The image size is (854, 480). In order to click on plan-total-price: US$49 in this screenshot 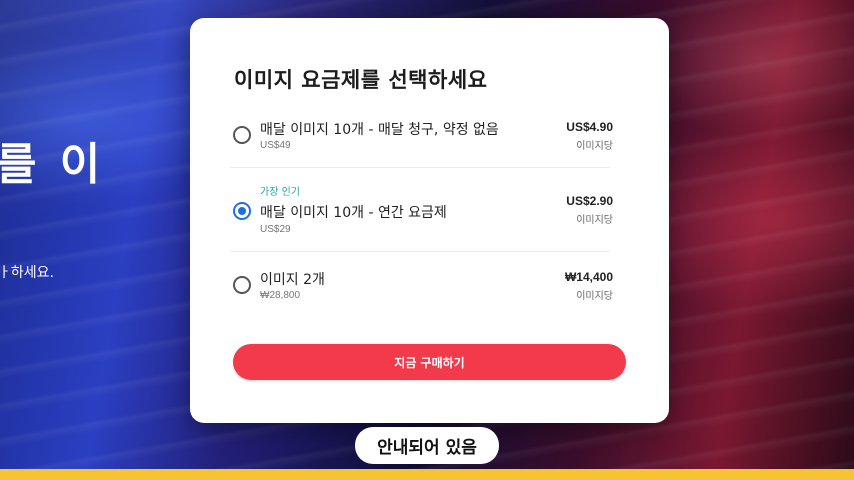, I will do `click(275, 145)`.